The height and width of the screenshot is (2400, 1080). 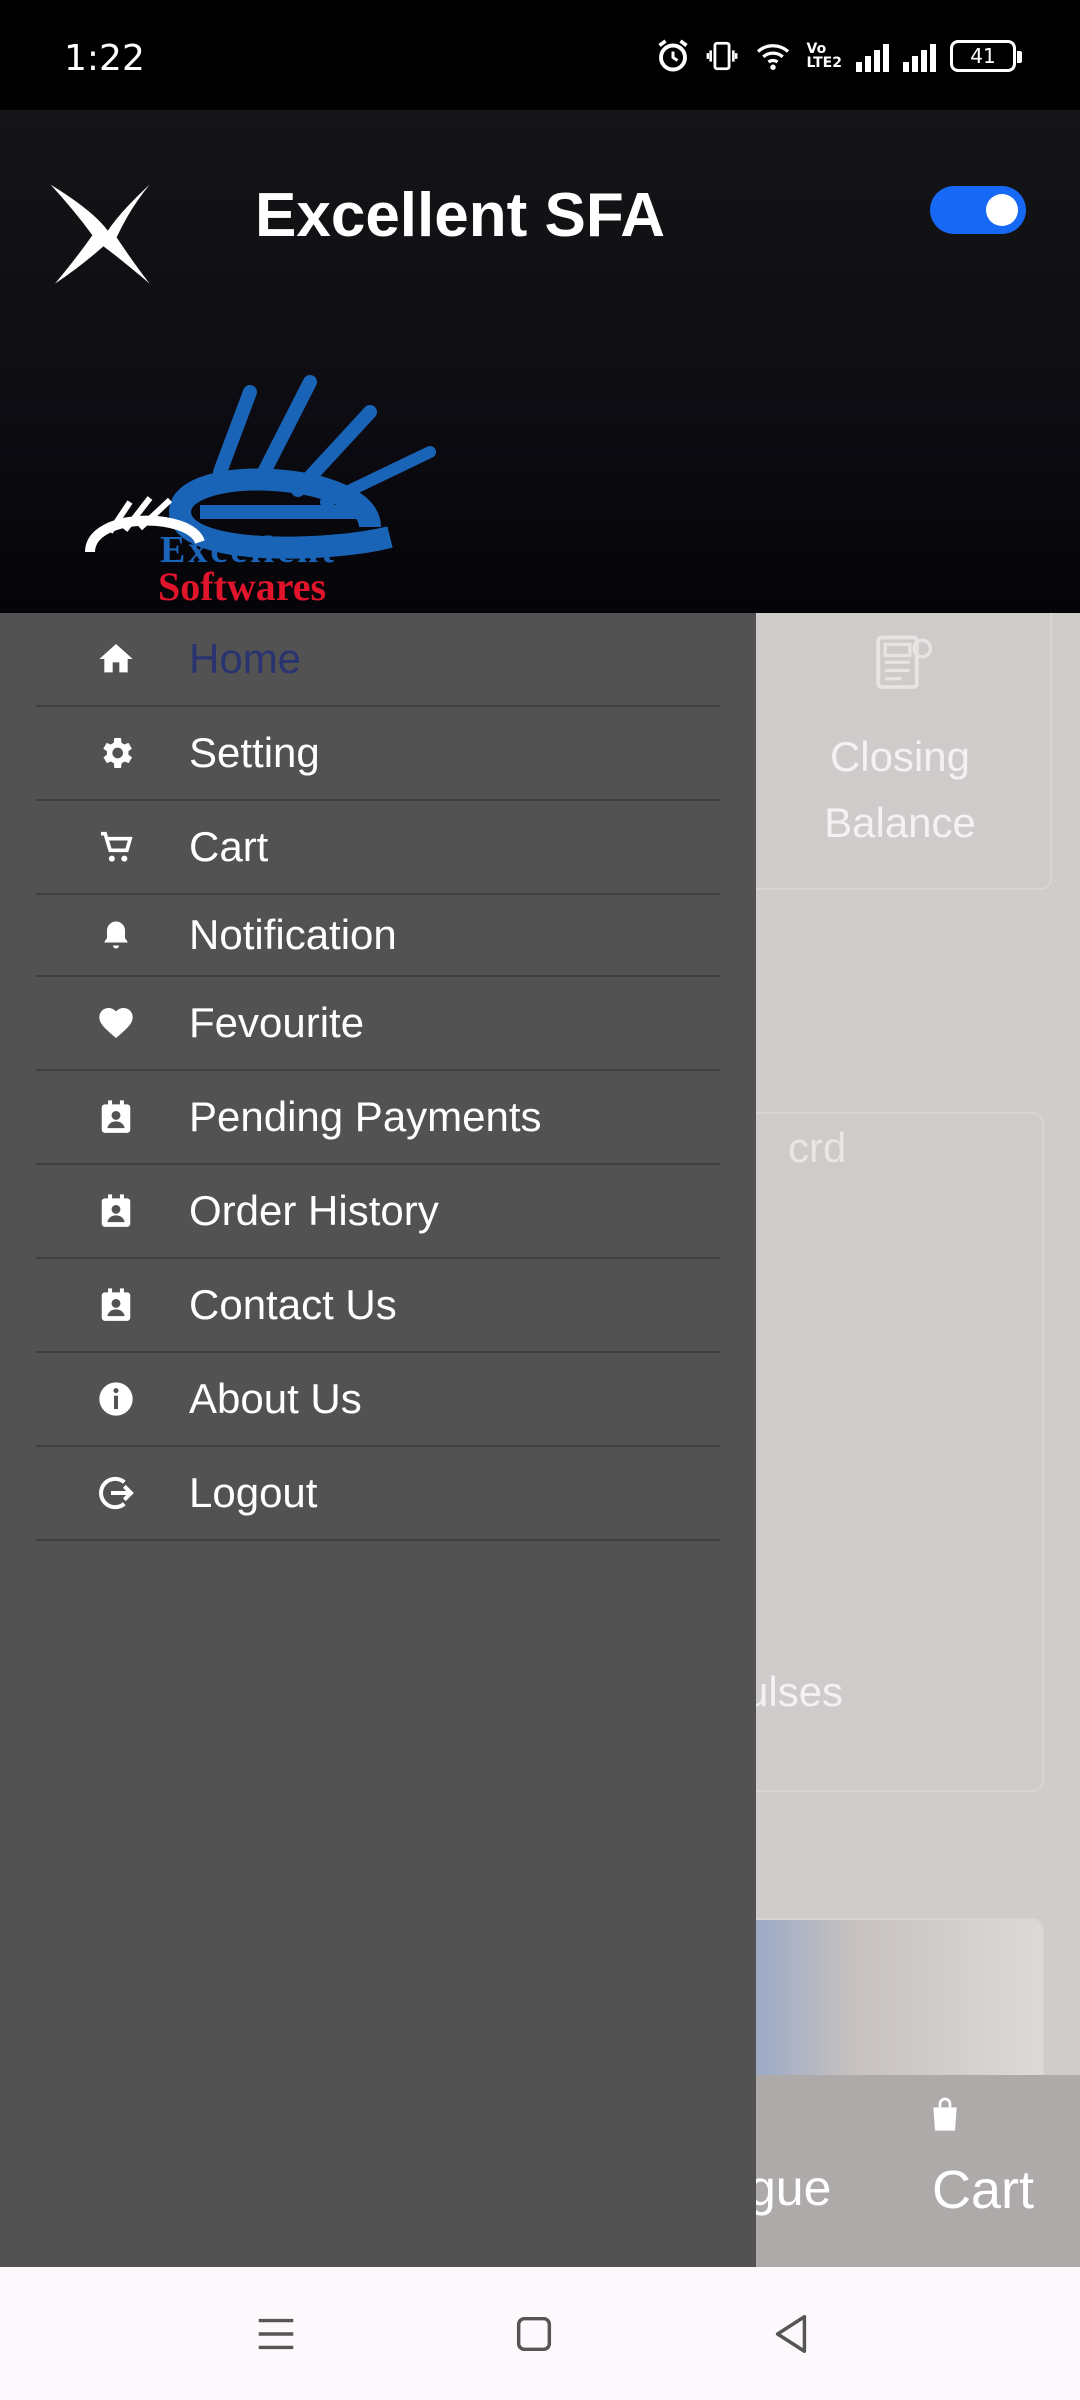 What do you see at coordinates (116, 1399) in the screenshot?
I see `info-icon` at bounding box center [116, 1399].